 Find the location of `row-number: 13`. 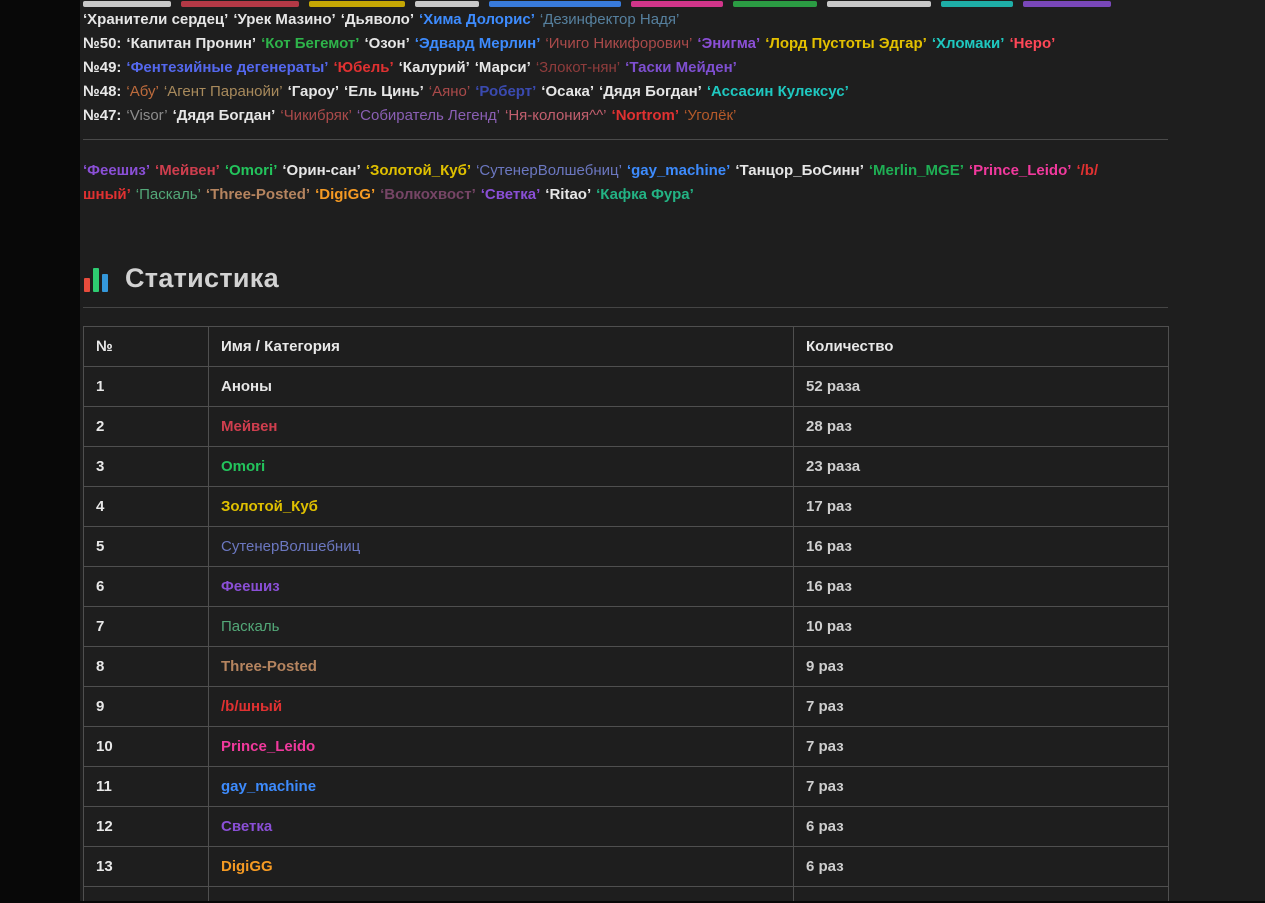

row-number: 13 is located at coordinates (146, 866).